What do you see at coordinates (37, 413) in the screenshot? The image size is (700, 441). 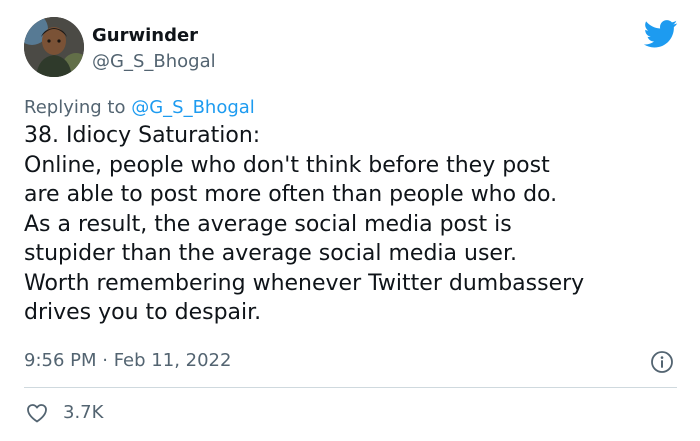 I see `heart-icon` at bounding box center [37, 413].